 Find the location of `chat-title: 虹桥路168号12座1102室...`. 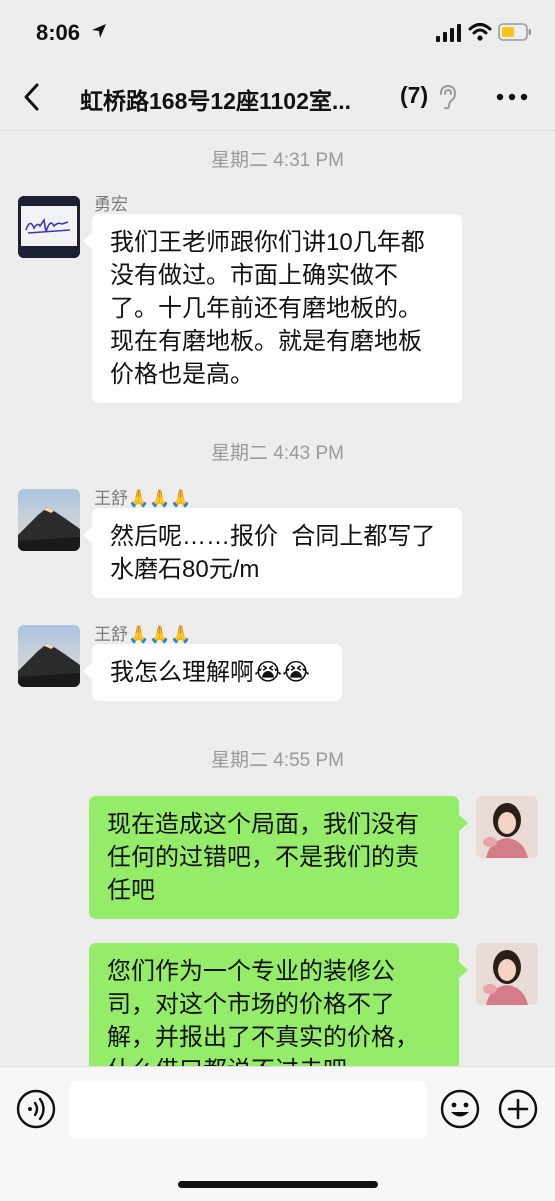

chat-title: 虹桥路168号12座1102室... is located at coordinates (215, 99).